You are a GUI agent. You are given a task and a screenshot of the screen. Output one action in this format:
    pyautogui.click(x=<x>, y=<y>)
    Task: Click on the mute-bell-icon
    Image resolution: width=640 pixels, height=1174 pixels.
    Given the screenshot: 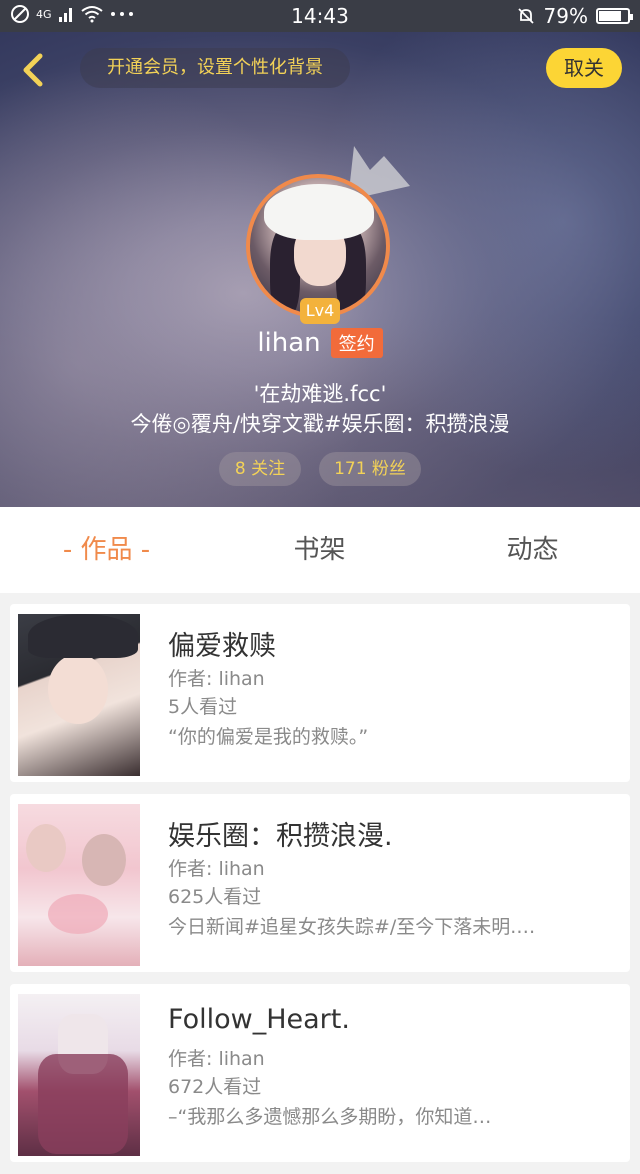 What is the action you would take?
    pyautogui.click(x=525, y=16)
    